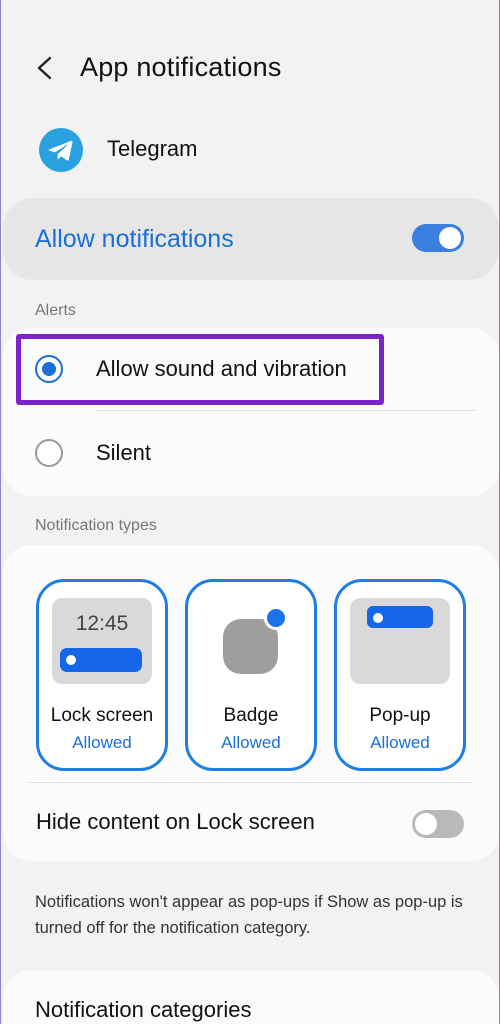 The width and height of the screenshot is (500, 1024). What do you see at coordinates (181, 67) in the screenshot?
I see `page-title: App notifications` at bounding box center [181, 67].